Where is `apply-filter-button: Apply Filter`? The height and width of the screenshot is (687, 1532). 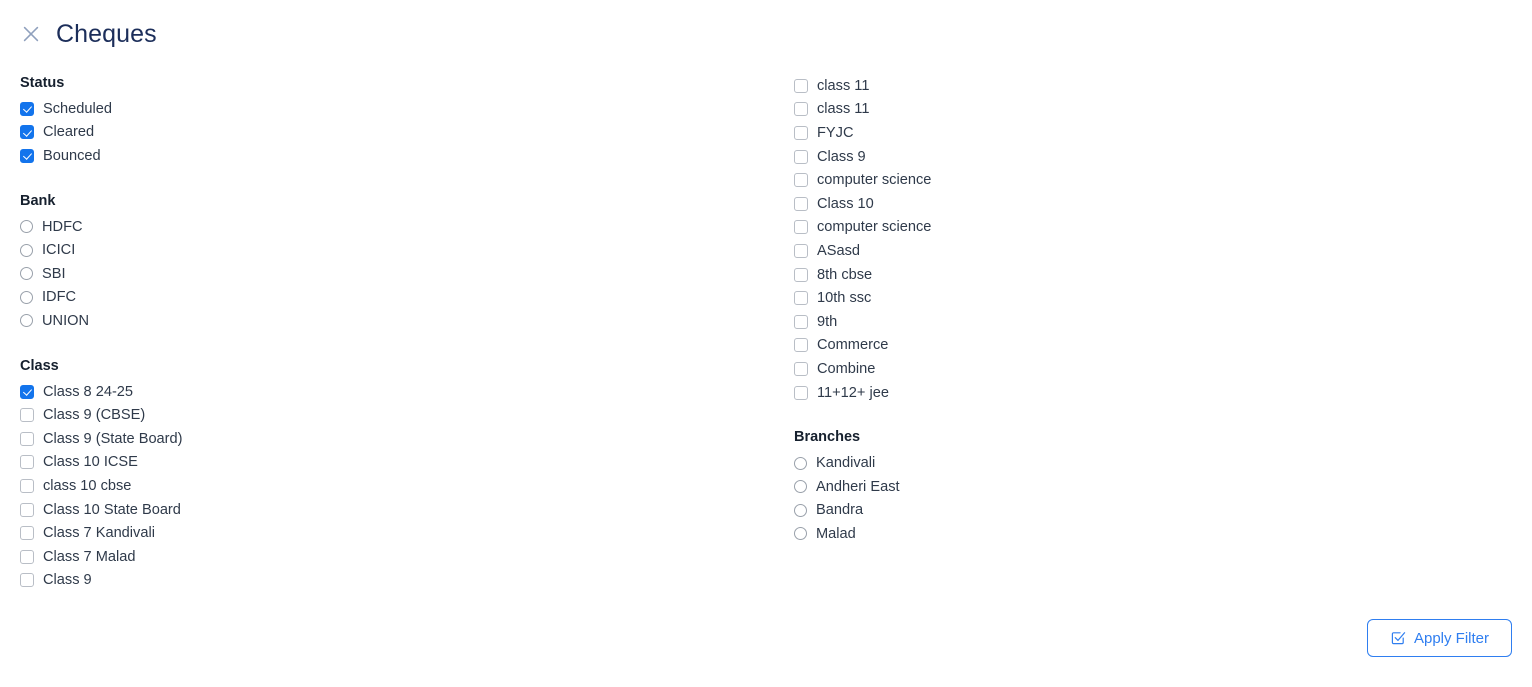
apply-filter-button: Apply Filter is located at coordinates (1439, 638).